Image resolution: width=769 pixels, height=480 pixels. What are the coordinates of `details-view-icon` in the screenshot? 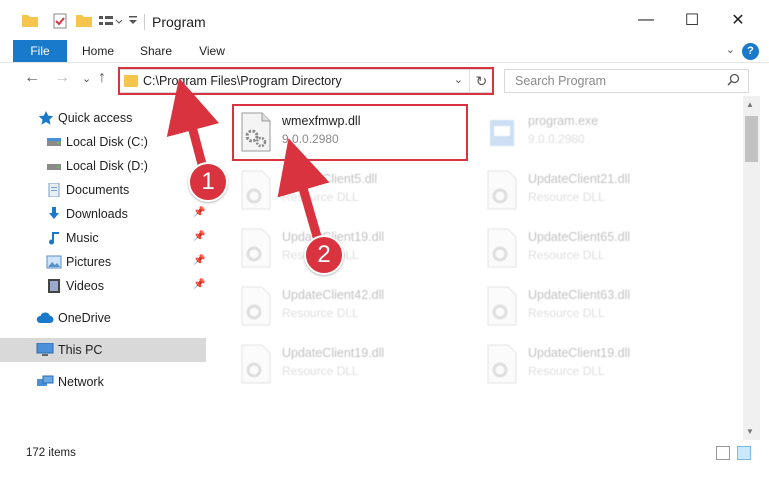 It's located at (723, 453).